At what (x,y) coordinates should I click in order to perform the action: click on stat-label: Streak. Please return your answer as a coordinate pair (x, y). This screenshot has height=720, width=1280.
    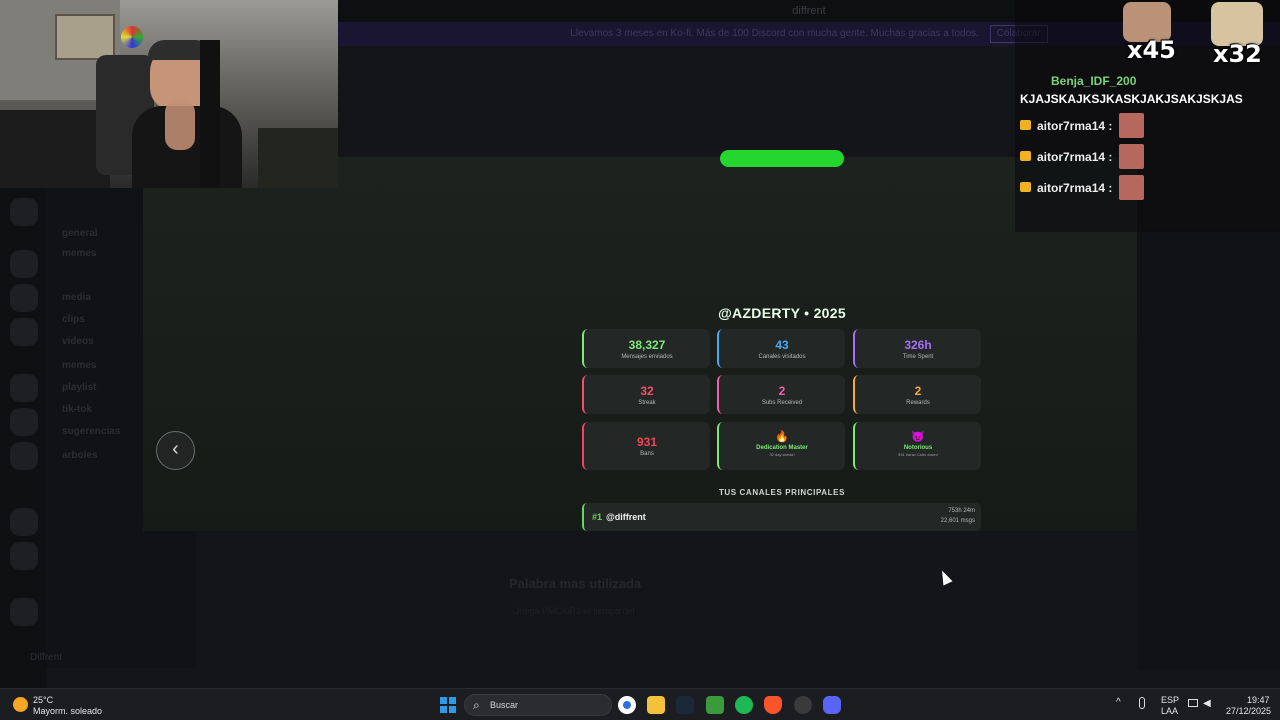
    Looking at the image, I should click on (647, 403).